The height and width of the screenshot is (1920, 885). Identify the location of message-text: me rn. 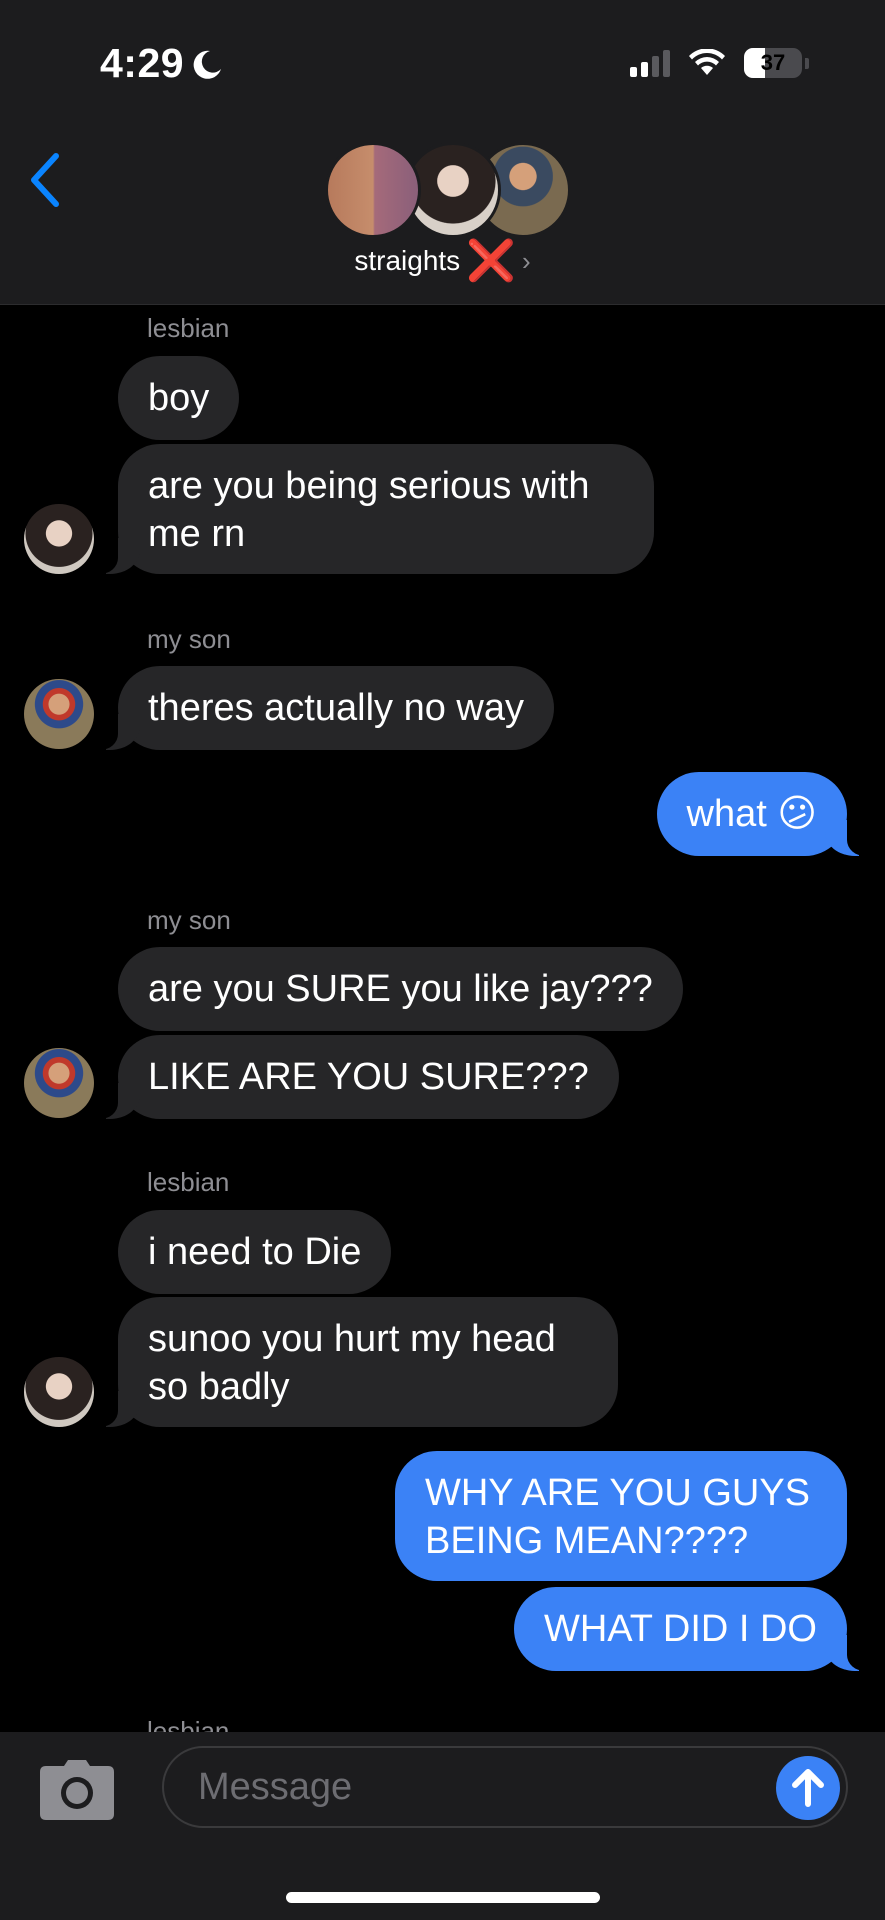
(197, 534).